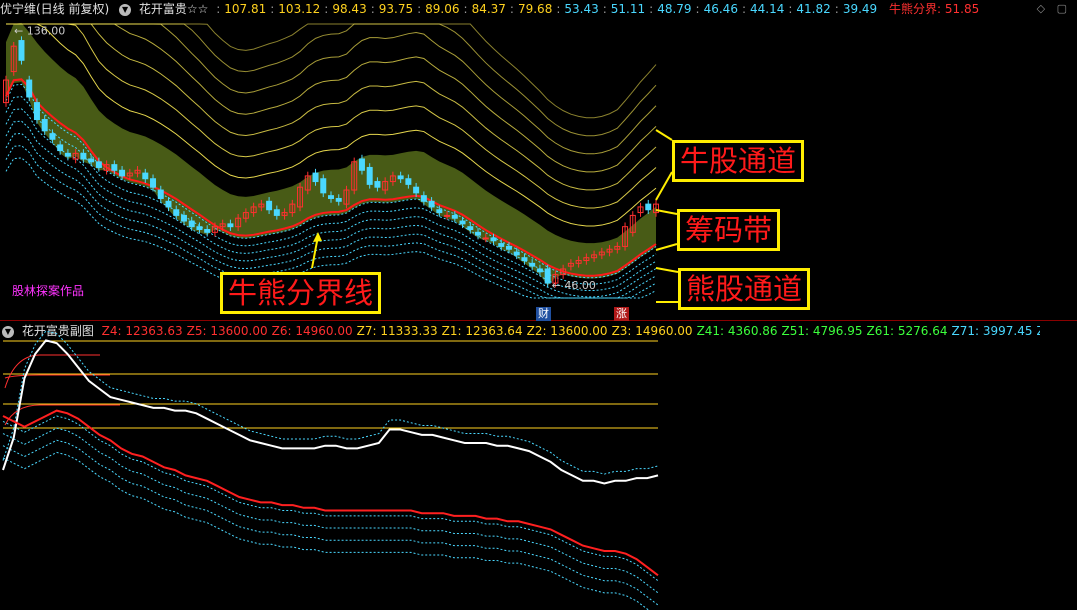 This screenshot has height=610, width=1077. What do you see at coordinates (39, 30) in the screenshot?
I see `high-price-label: ← 136.00` at bounding box center [39, 30].